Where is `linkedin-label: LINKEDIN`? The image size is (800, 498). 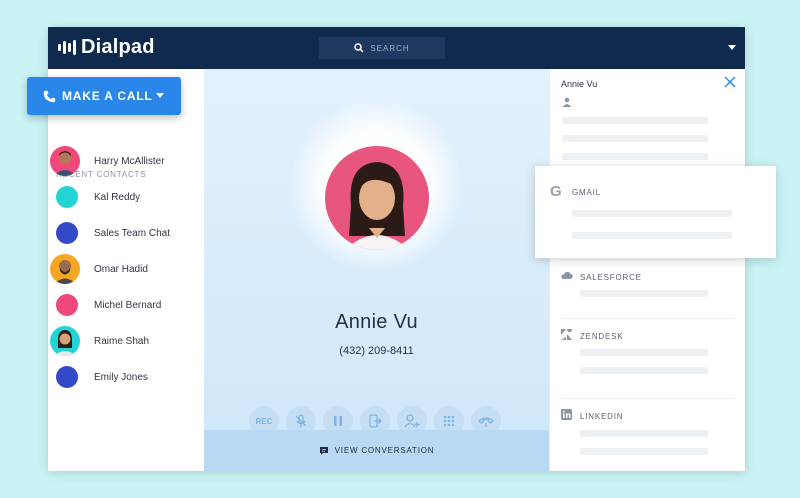
linkedin-label: LINKEDIN is located at coordinates (602, 416).